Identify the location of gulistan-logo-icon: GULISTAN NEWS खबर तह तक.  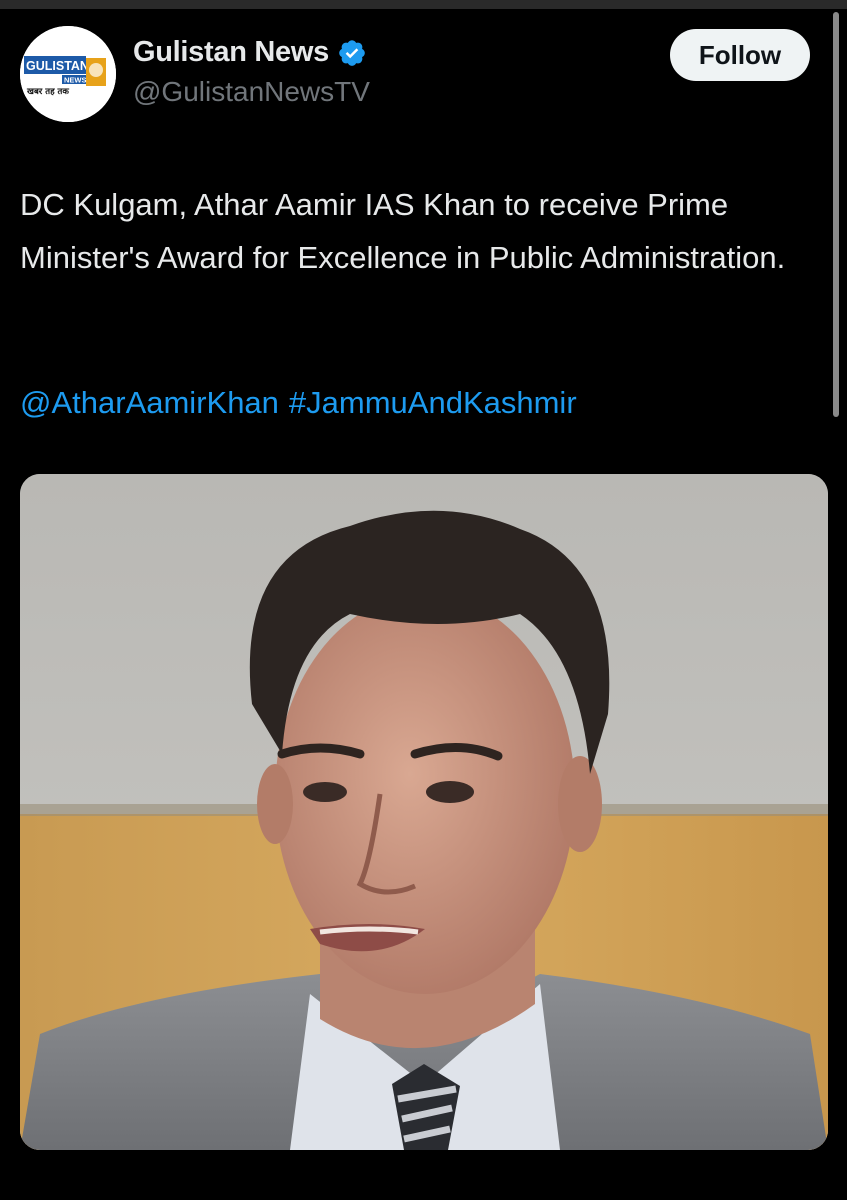
(68, 74).